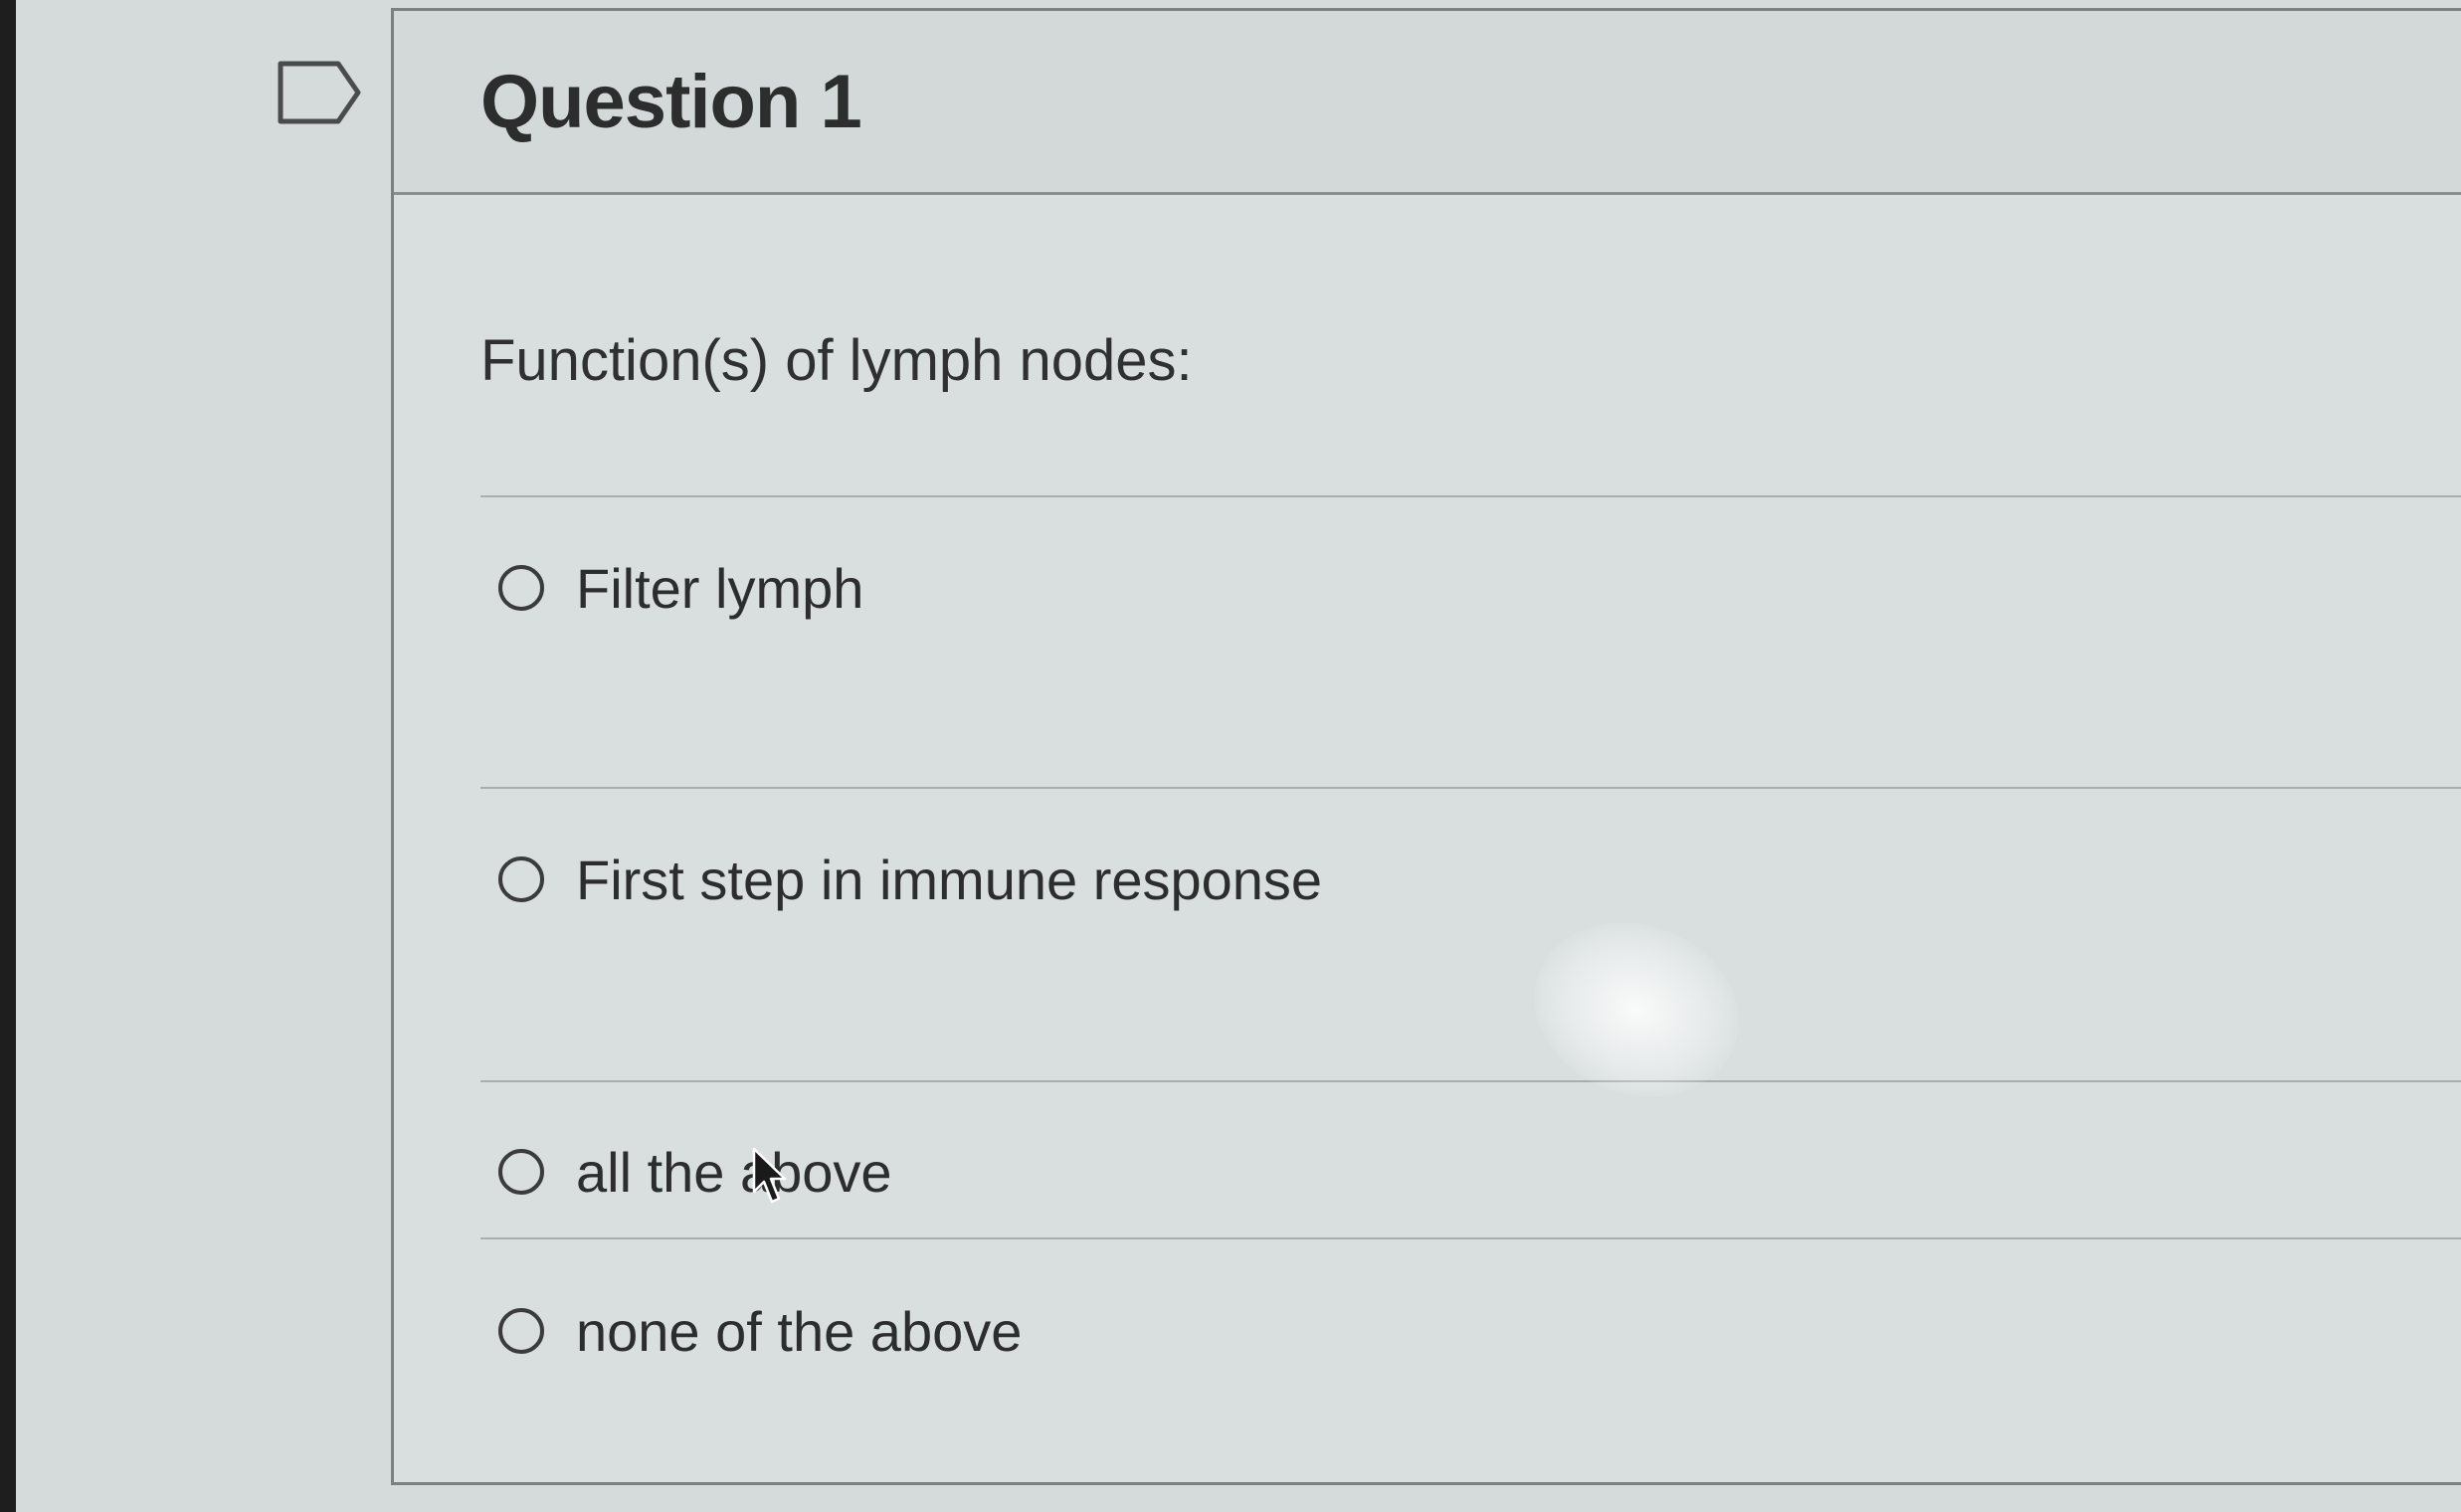 Image resolution: width=2461 pixels, height=1512 pixels. What do you see at coordinates (720, 588) in the screenshot?
I see `answer-label: Filter lymph` at bounding box center [720, 588].